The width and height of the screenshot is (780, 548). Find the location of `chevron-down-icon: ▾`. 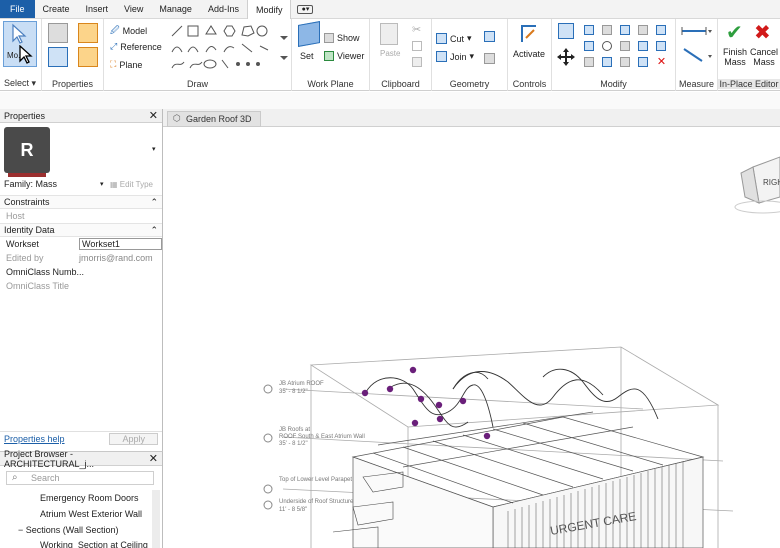

chevron-down-icon: ▾ is located at coordinates (154, 149).